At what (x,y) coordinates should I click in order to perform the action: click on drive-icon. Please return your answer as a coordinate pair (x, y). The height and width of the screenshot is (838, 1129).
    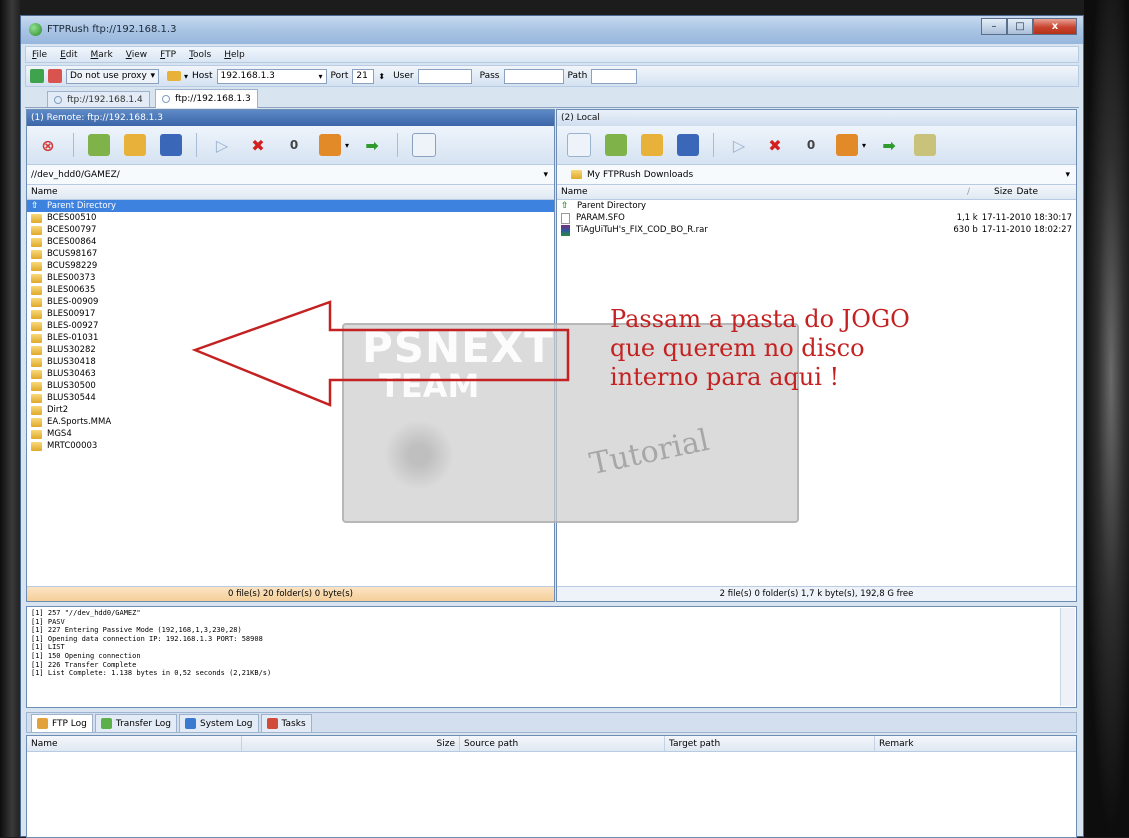
    Looking at the image, I should click on (579, 145).